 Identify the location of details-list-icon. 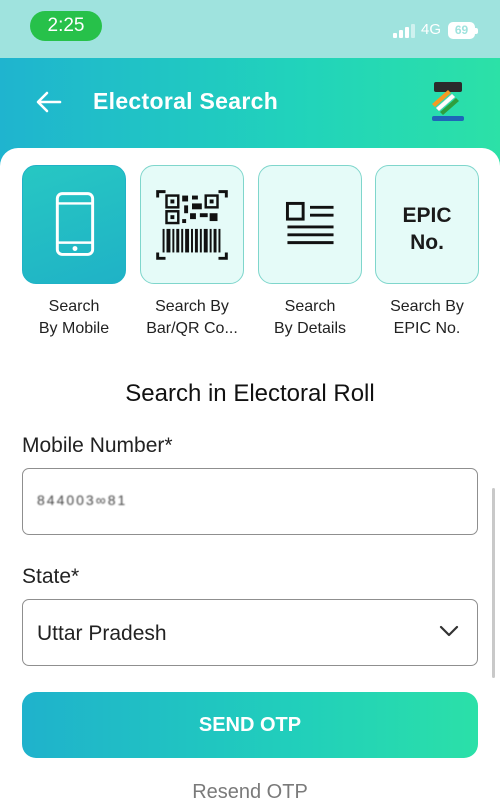
(309, 223).